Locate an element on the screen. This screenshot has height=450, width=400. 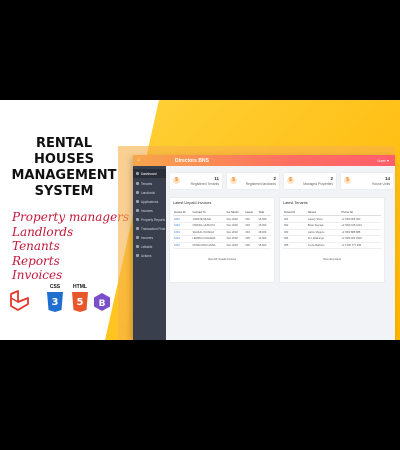
actions-icon is located at coordinates (137, 255).